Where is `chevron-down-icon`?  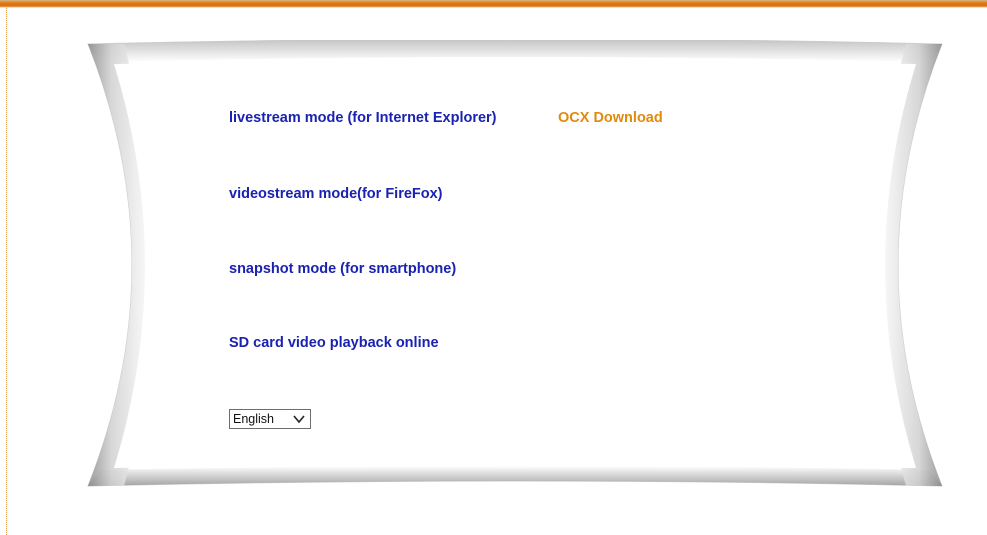 chevron-down-icon is located at coordinates (299, 419).